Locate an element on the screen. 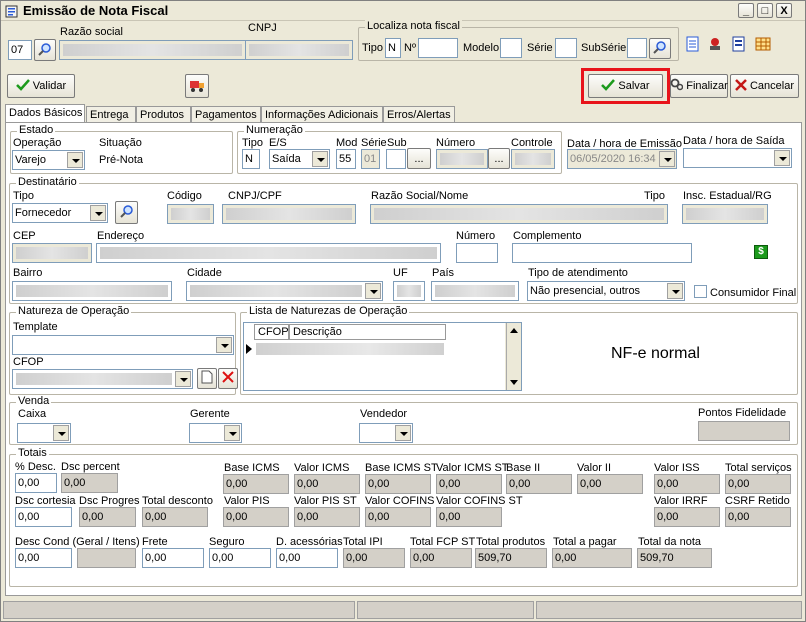 This screenshot has height=622, width=806. total-fcp-st-field: 0,00 is located at coordinates (441, 558).